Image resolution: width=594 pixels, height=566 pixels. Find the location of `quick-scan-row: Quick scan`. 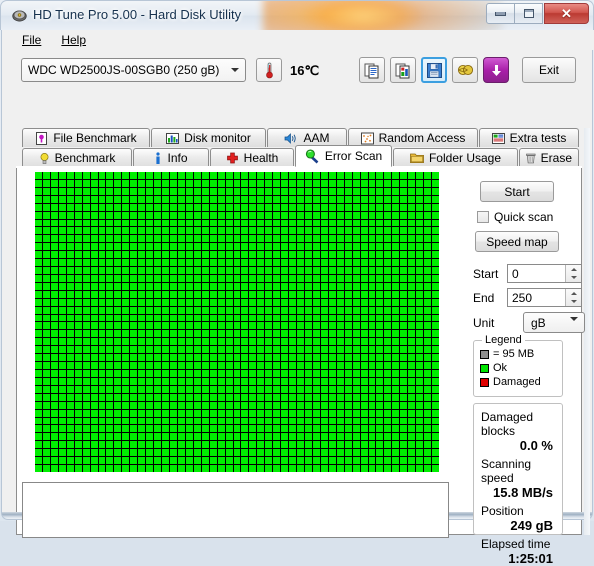

quick-scan-row: Quick scan is located at coordinates (515, 217).